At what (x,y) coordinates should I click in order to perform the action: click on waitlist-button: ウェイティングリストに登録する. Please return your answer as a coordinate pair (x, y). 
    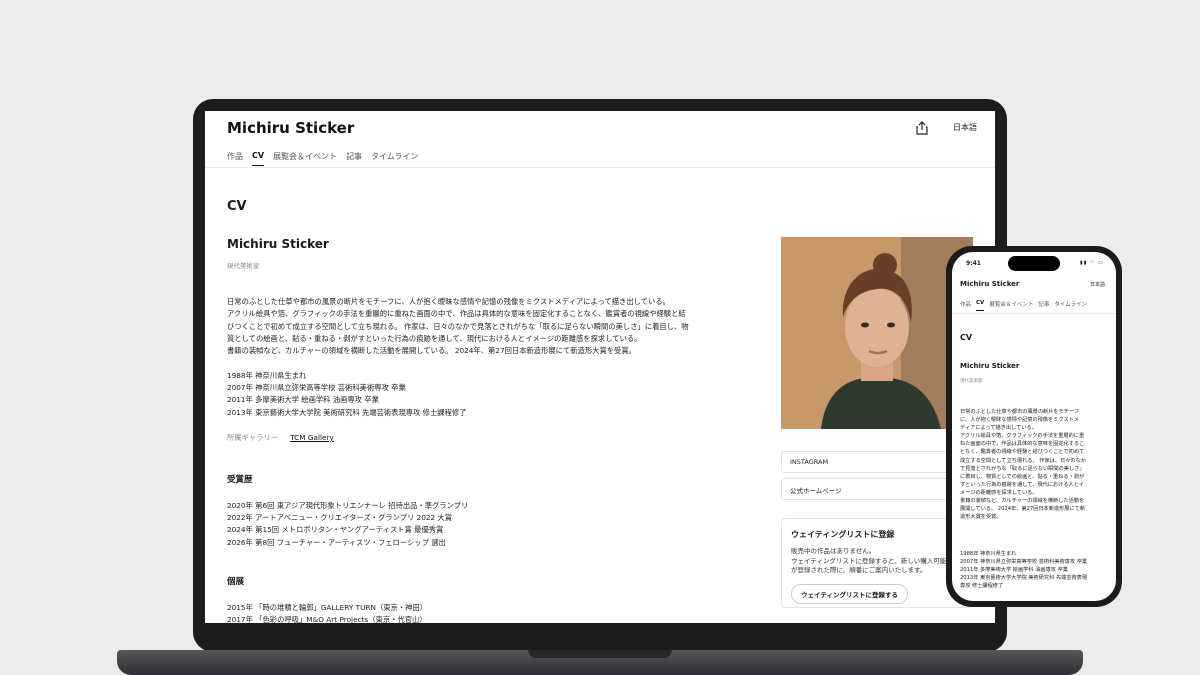
    Looking at the image, I should click on (849, 593).